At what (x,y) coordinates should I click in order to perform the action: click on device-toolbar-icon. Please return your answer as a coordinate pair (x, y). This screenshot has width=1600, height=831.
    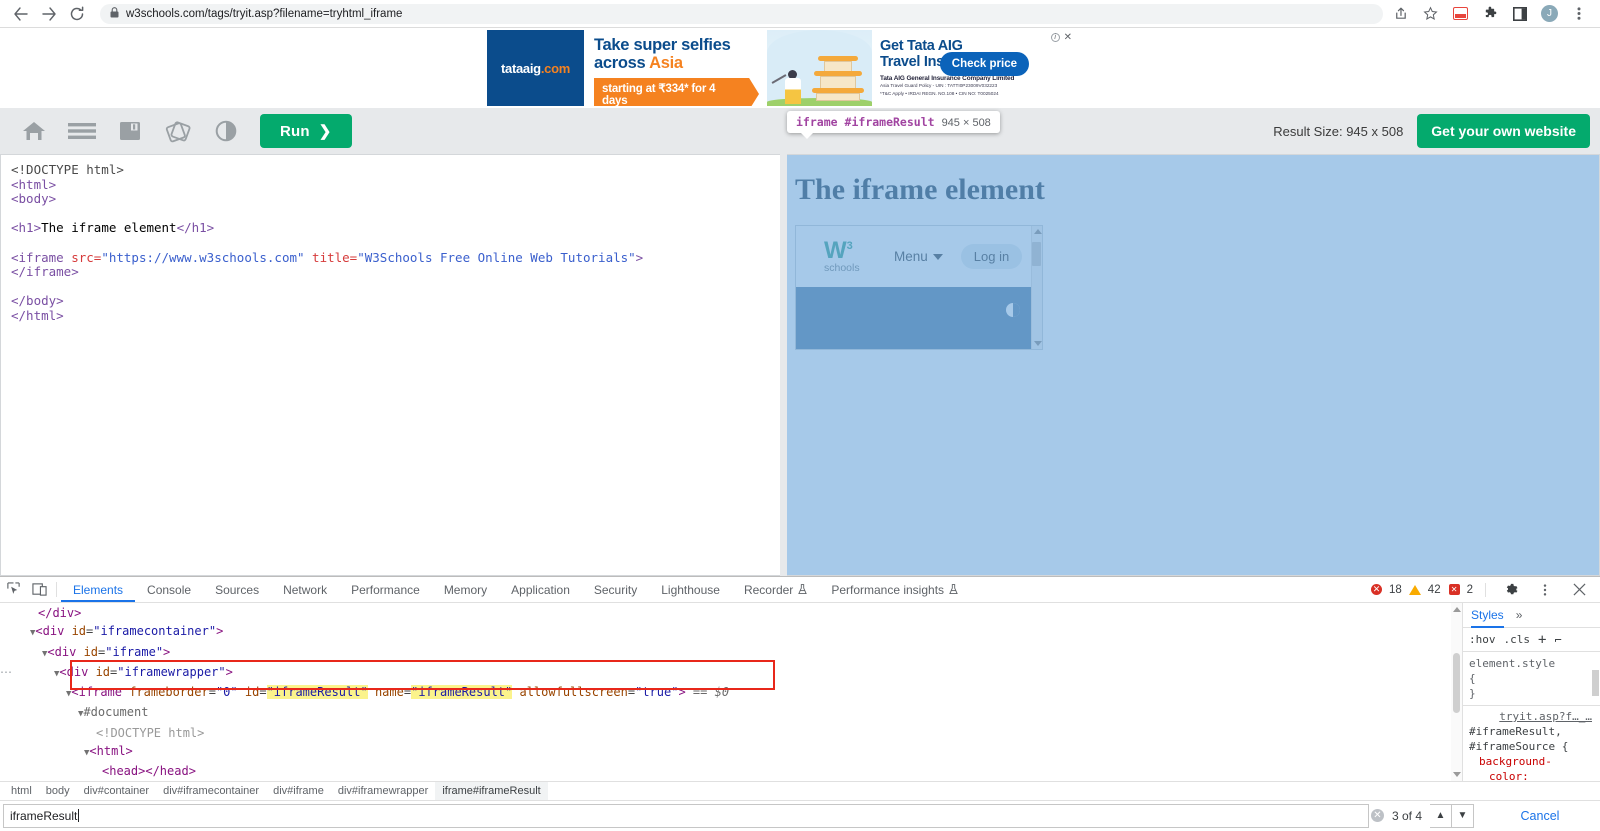
    Looking at the image, I should click on (39, 589).